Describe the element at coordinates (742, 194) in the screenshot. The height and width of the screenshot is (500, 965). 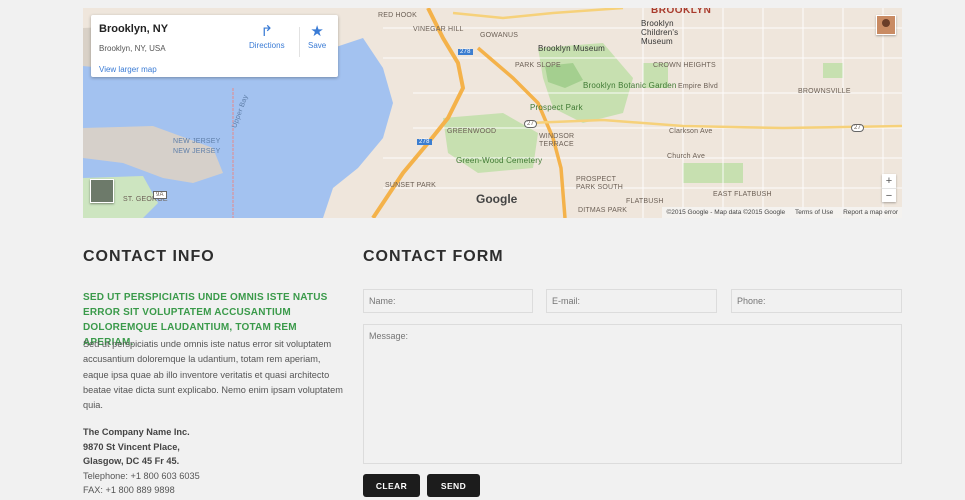
I see `map-label-east-flatbush: EAST FLATBUSH` at that location.